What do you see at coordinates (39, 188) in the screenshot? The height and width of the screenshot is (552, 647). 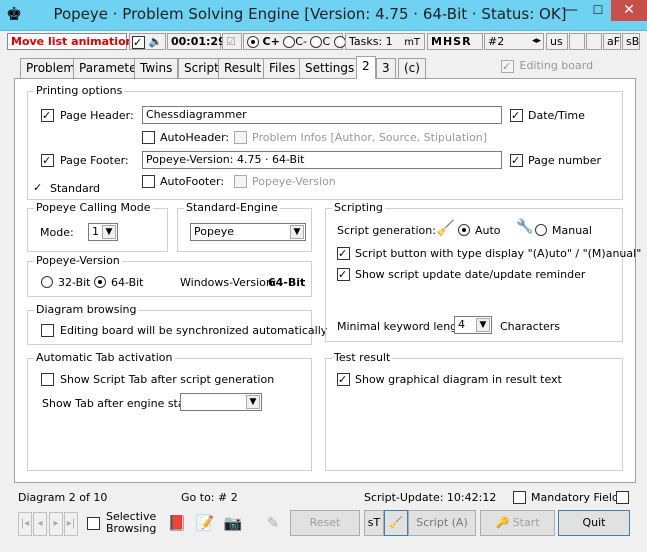 I see `standard-checkbox` at bounding box center [39, 188].